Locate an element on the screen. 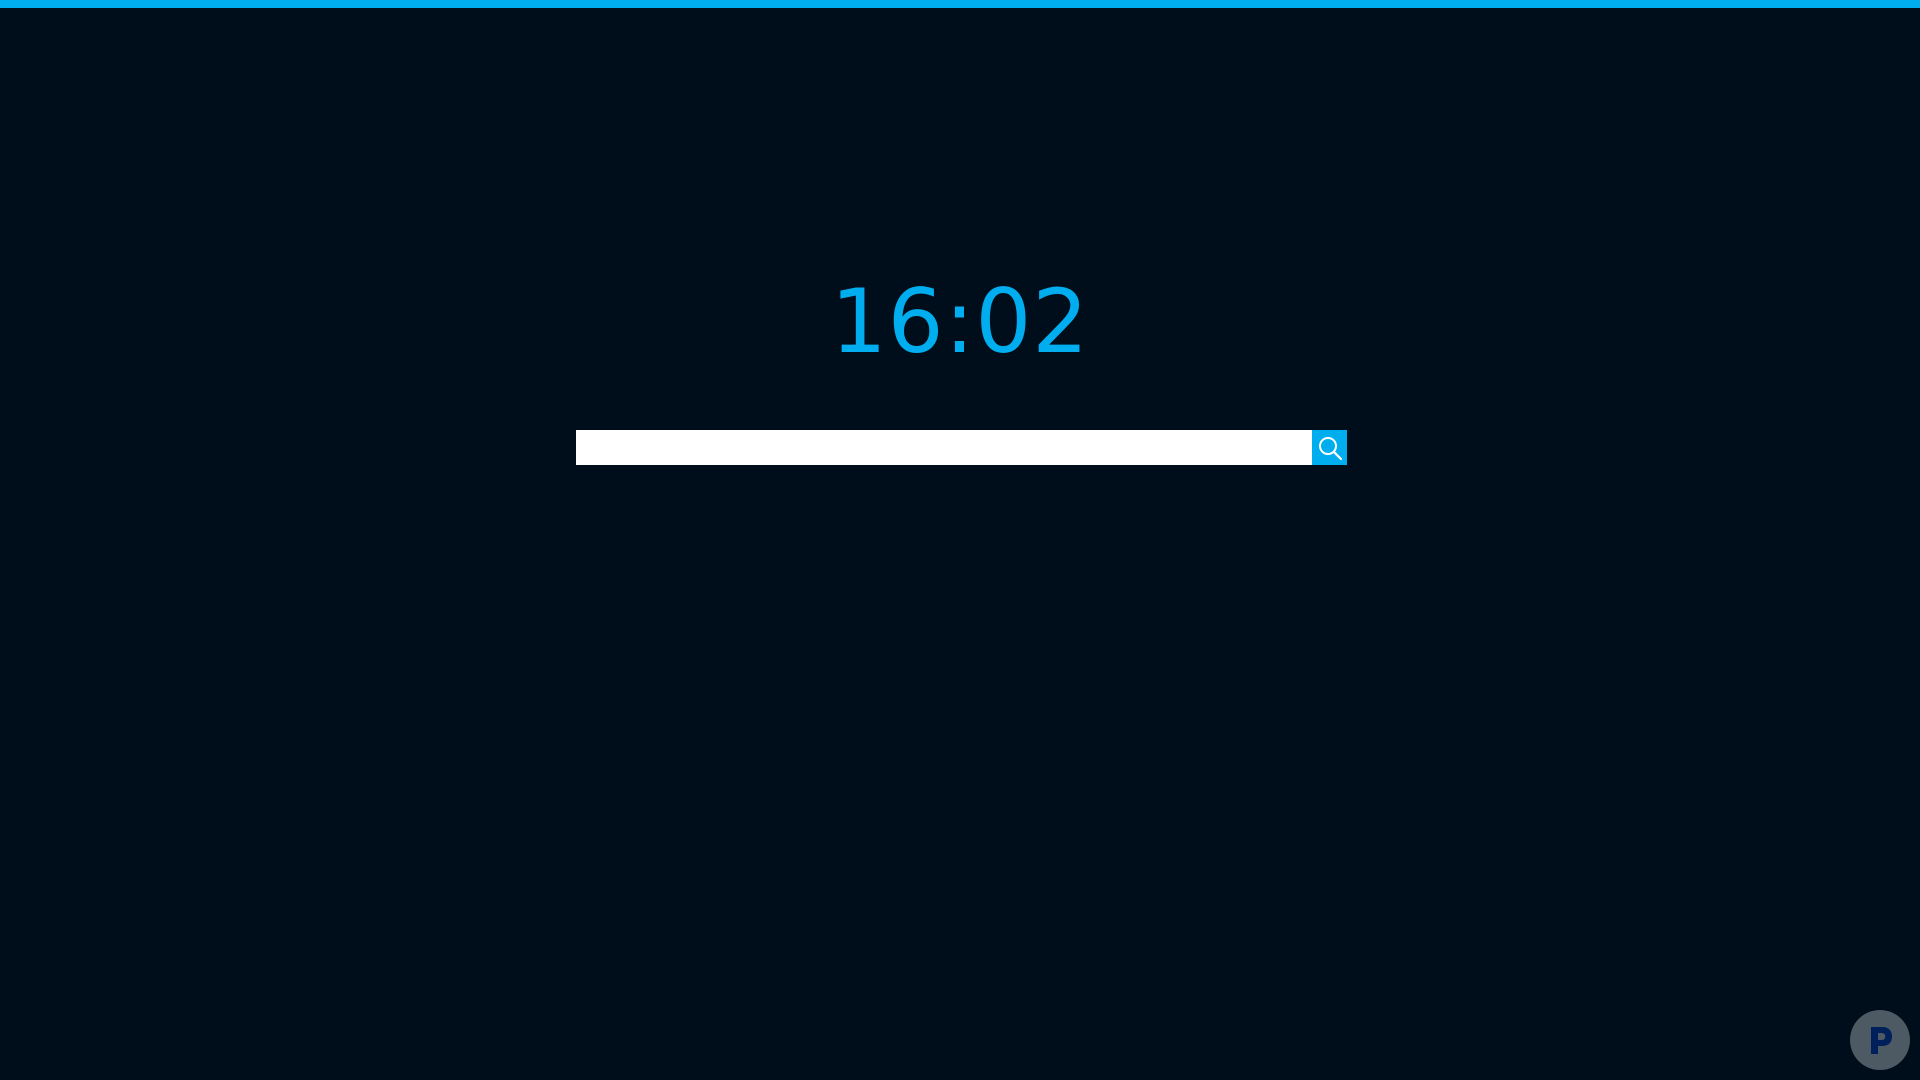  p-logo-icon is located at coordinates (1881, 1040).